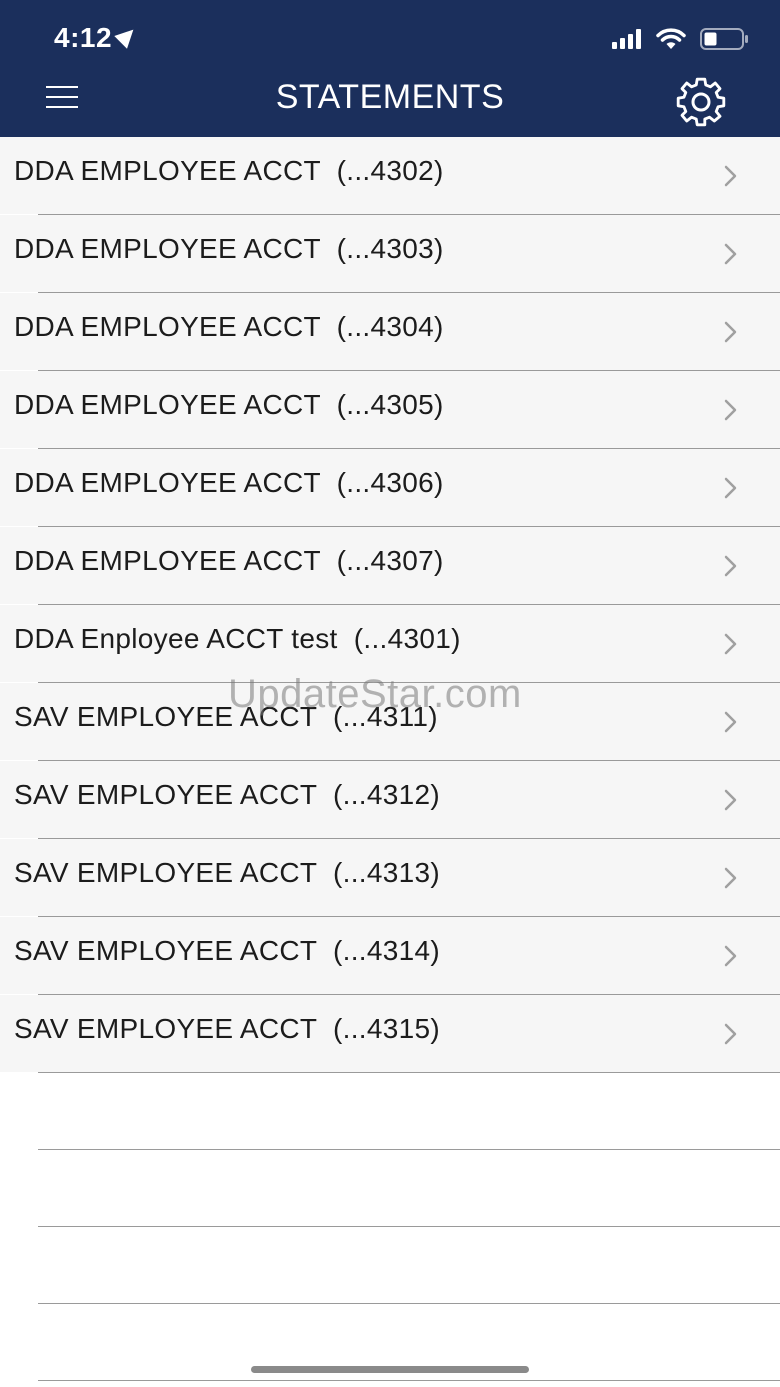  What do you see at coordinates (390, 560) in the screenshot?
I see `account-number: (...4307)` at bounding box center [390, 560].